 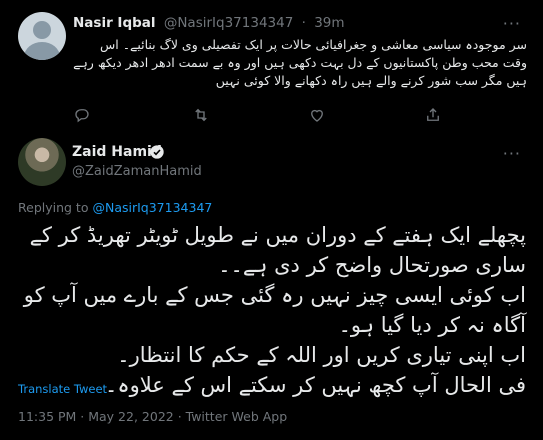 I want to click on reply-author-name: Nasir Iqbal, so click(x=114, y=23).